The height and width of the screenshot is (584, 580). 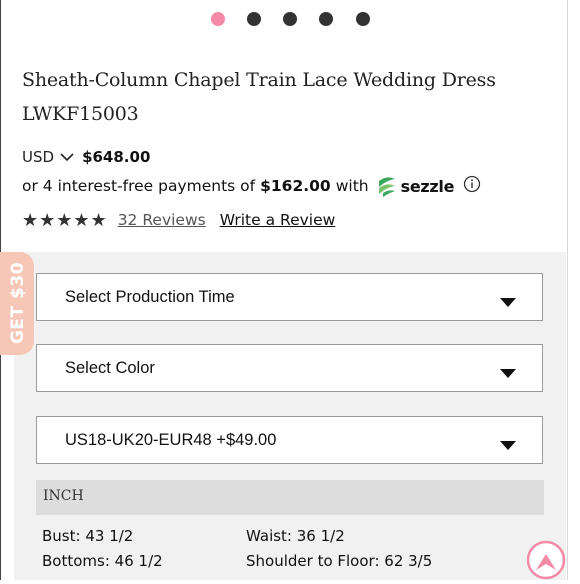 What do you see at coordinates (61, 536) in the screenshot?
I see `measurement-label: Bust:` at bounding box center [61, 536].